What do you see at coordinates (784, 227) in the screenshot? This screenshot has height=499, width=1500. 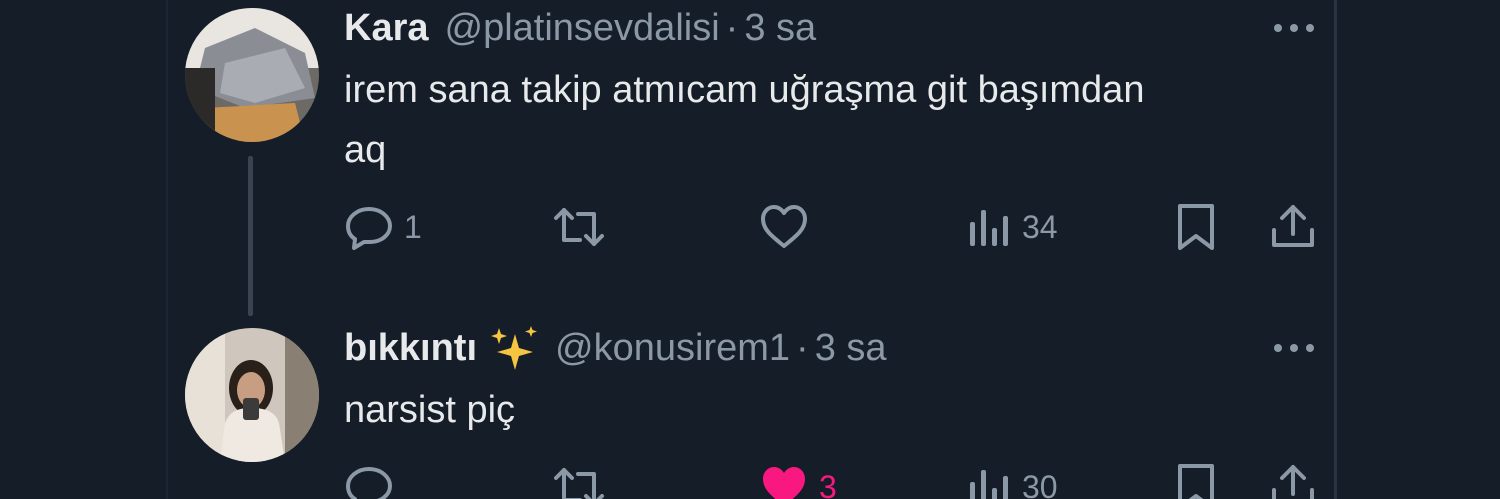 I see `heart-outline-icon` at bounding box center [784, 227].